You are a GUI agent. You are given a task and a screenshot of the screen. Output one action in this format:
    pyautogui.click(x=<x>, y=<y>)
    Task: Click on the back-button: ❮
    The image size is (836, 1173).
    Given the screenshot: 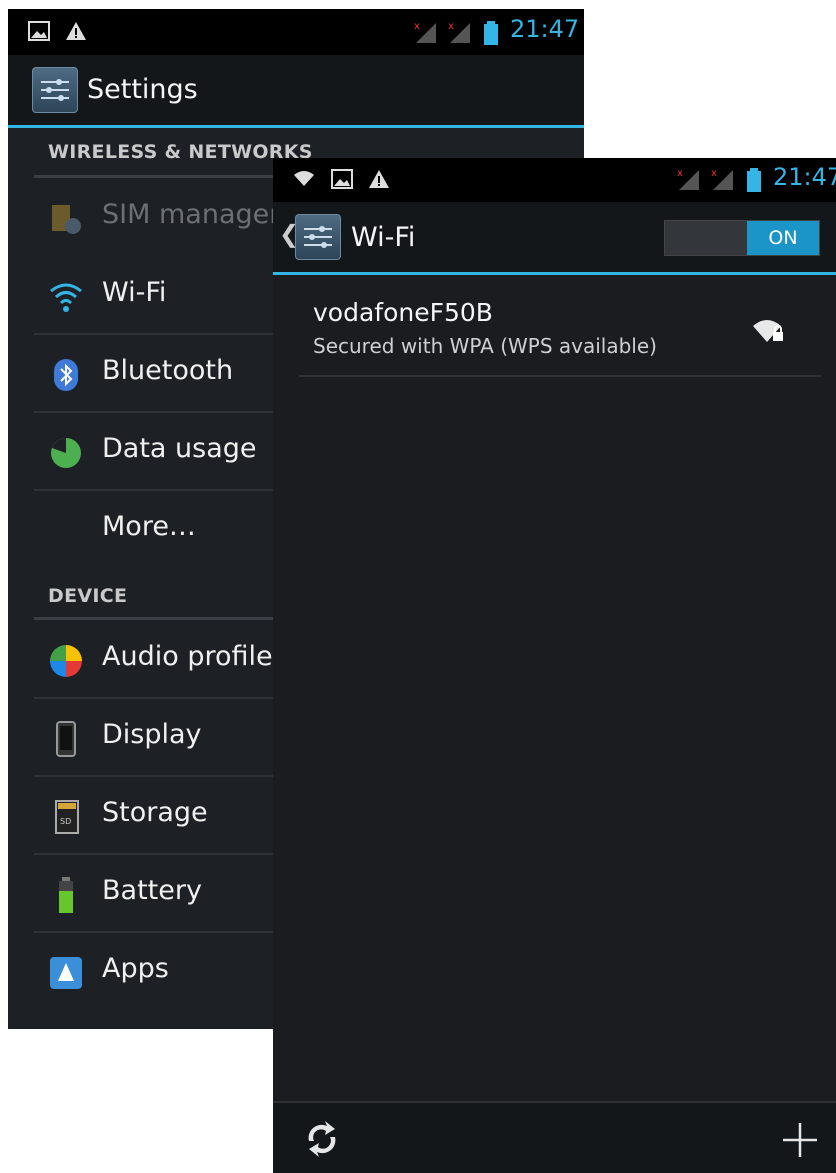 What is the action you would take?
    pyautogui.click(x=309, y=237)
    